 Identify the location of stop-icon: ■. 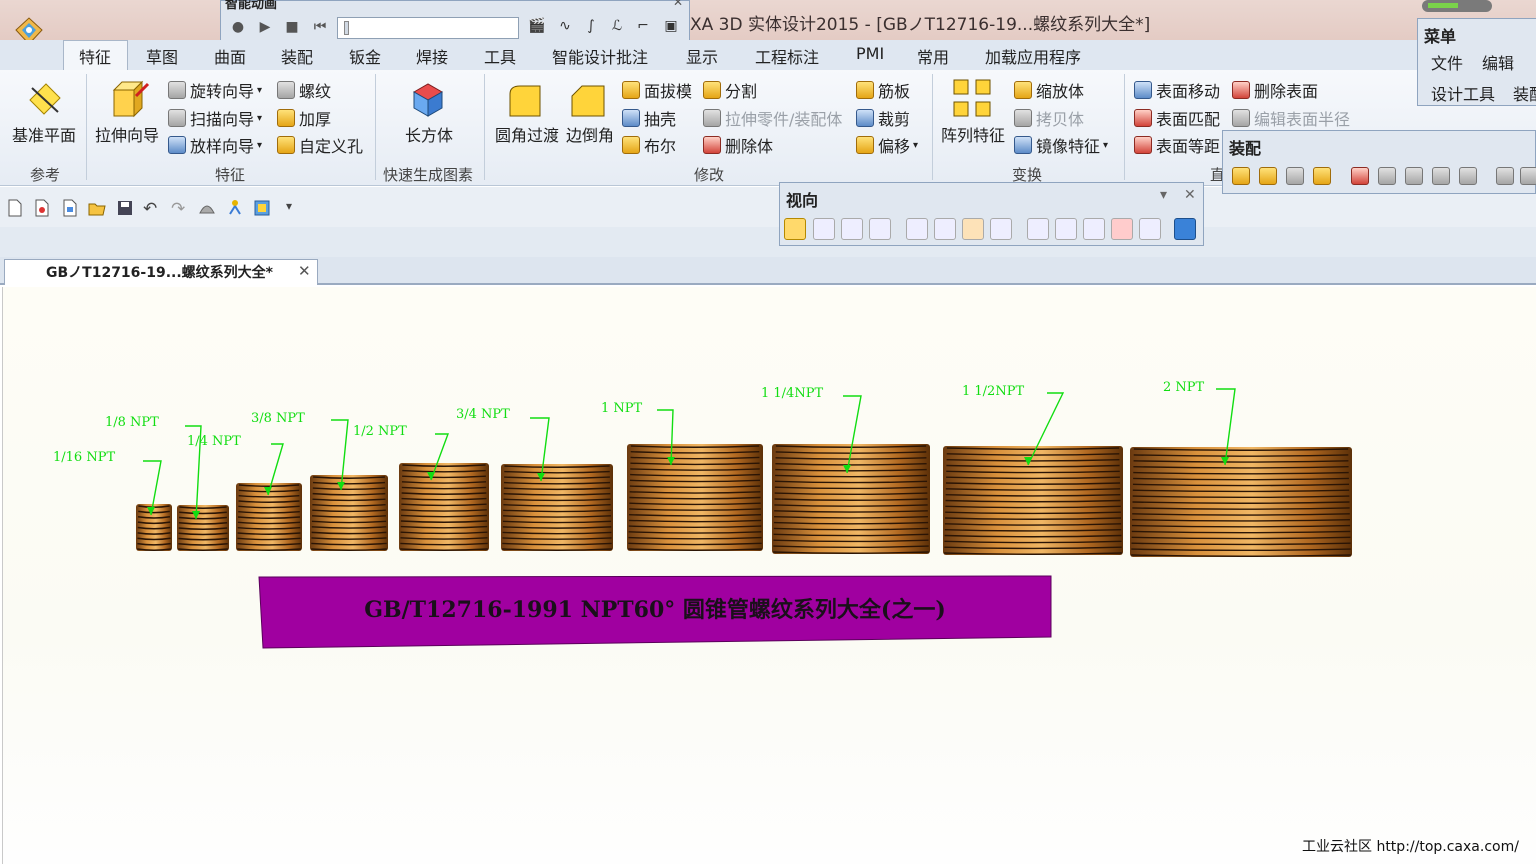
(292, 27).